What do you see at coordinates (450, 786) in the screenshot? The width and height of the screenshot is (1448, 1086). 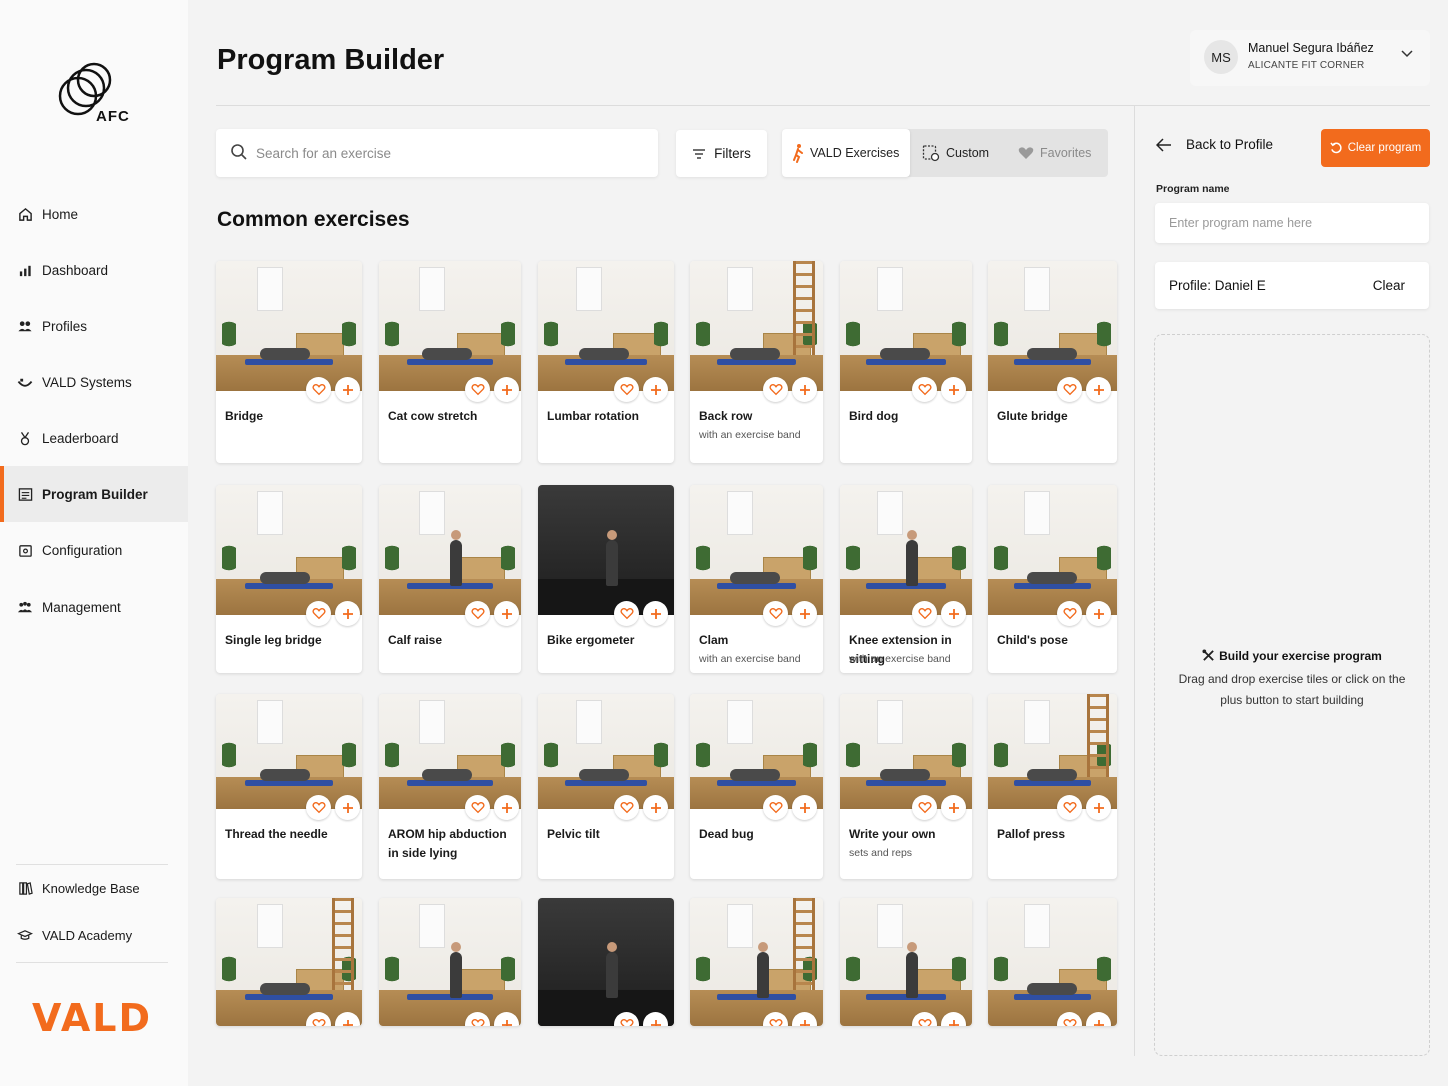 I see `exercise-card: AROM hip abduction in side lying` at bounding box center [450, 786].